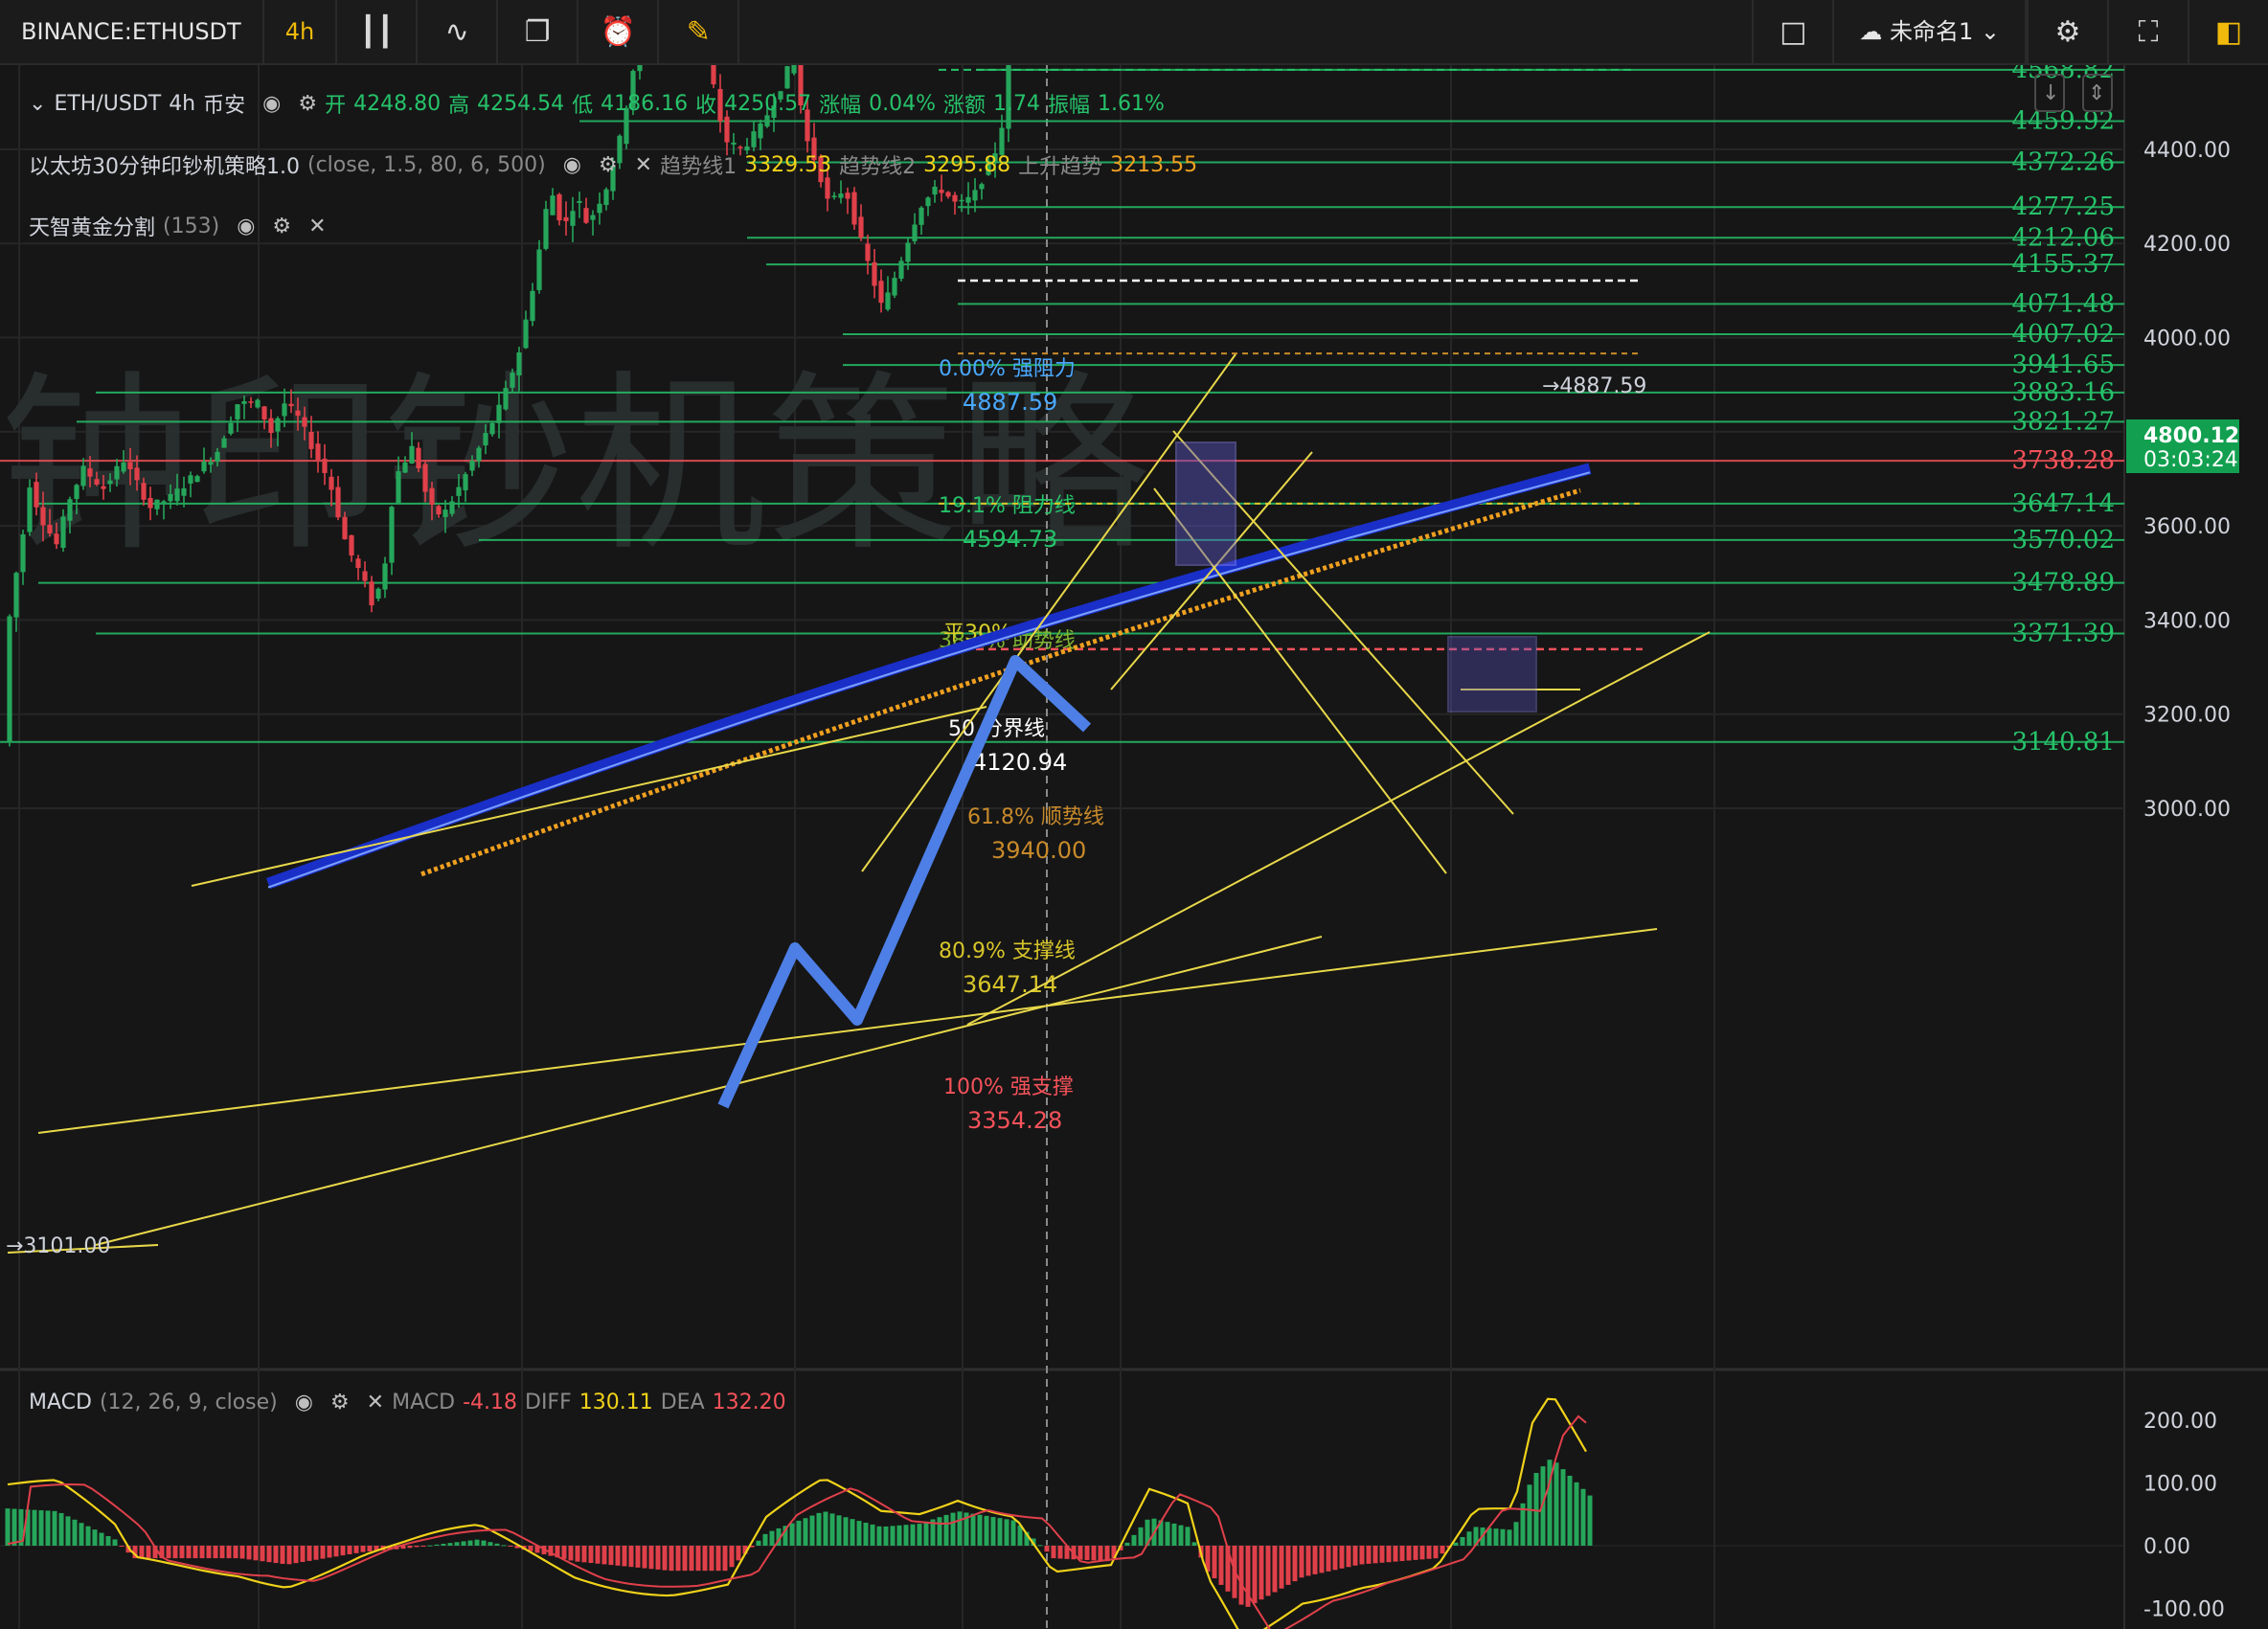  I want to click on legend-interval: 4h, so click(182, 104).